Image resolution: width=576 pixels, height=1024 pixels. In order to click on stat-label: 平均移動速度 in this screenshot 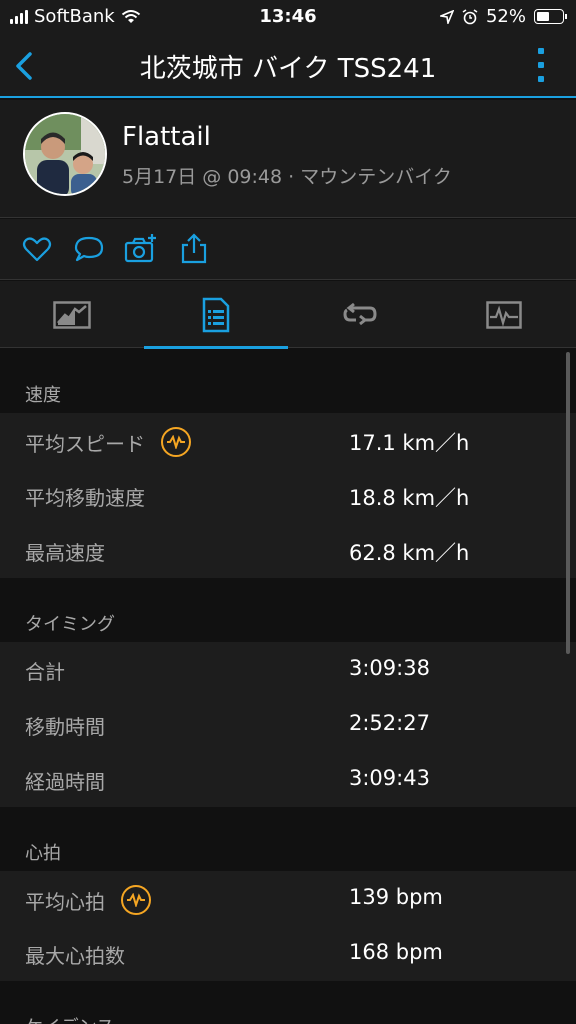, I will do `click(85, 498)`.